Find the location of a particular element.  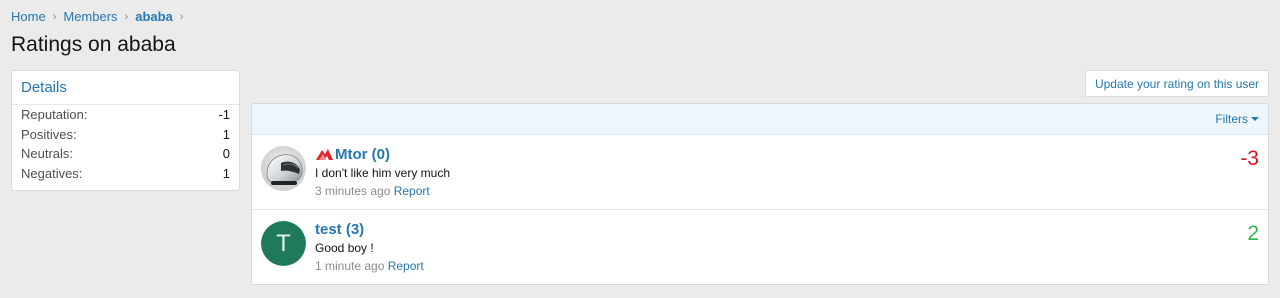

rating-meta: 1 minute ago Report is located at coordinates (369, 266).